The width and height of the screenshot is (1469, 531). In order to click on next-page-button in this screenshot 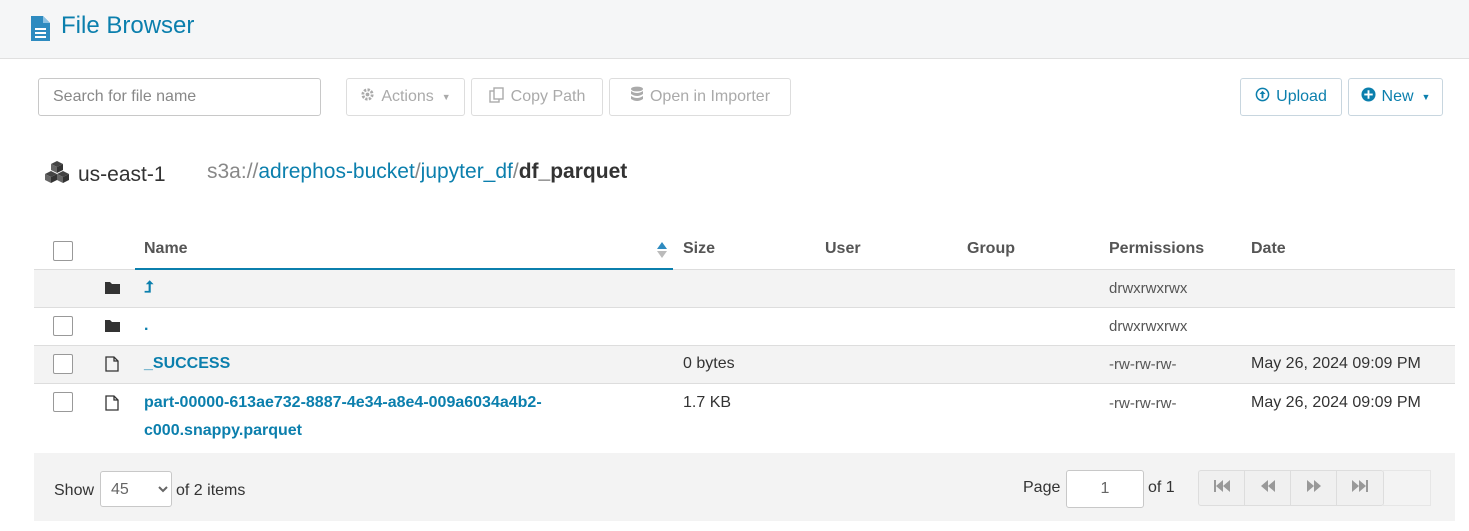, I will do `click(1314, 488)`.